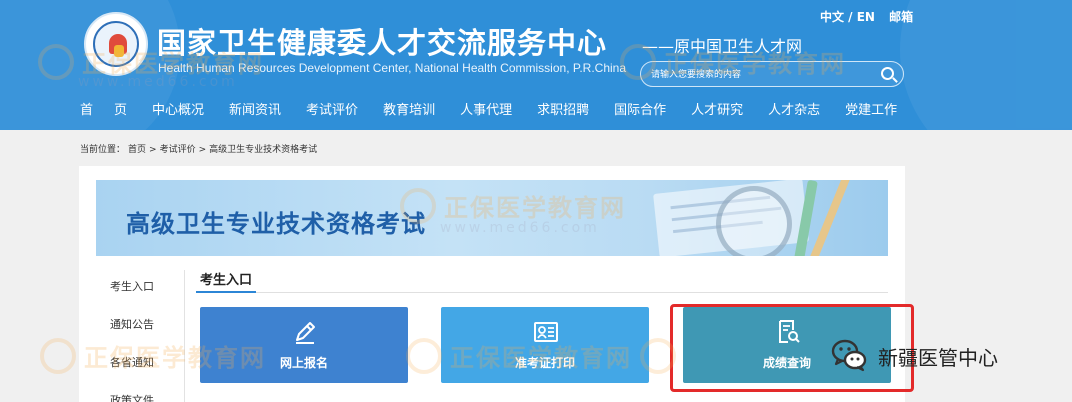 The width and height of the screenshot is (1072, 402). I want to click on sidebar-item-notices: 通知公告, so click(132, 324).